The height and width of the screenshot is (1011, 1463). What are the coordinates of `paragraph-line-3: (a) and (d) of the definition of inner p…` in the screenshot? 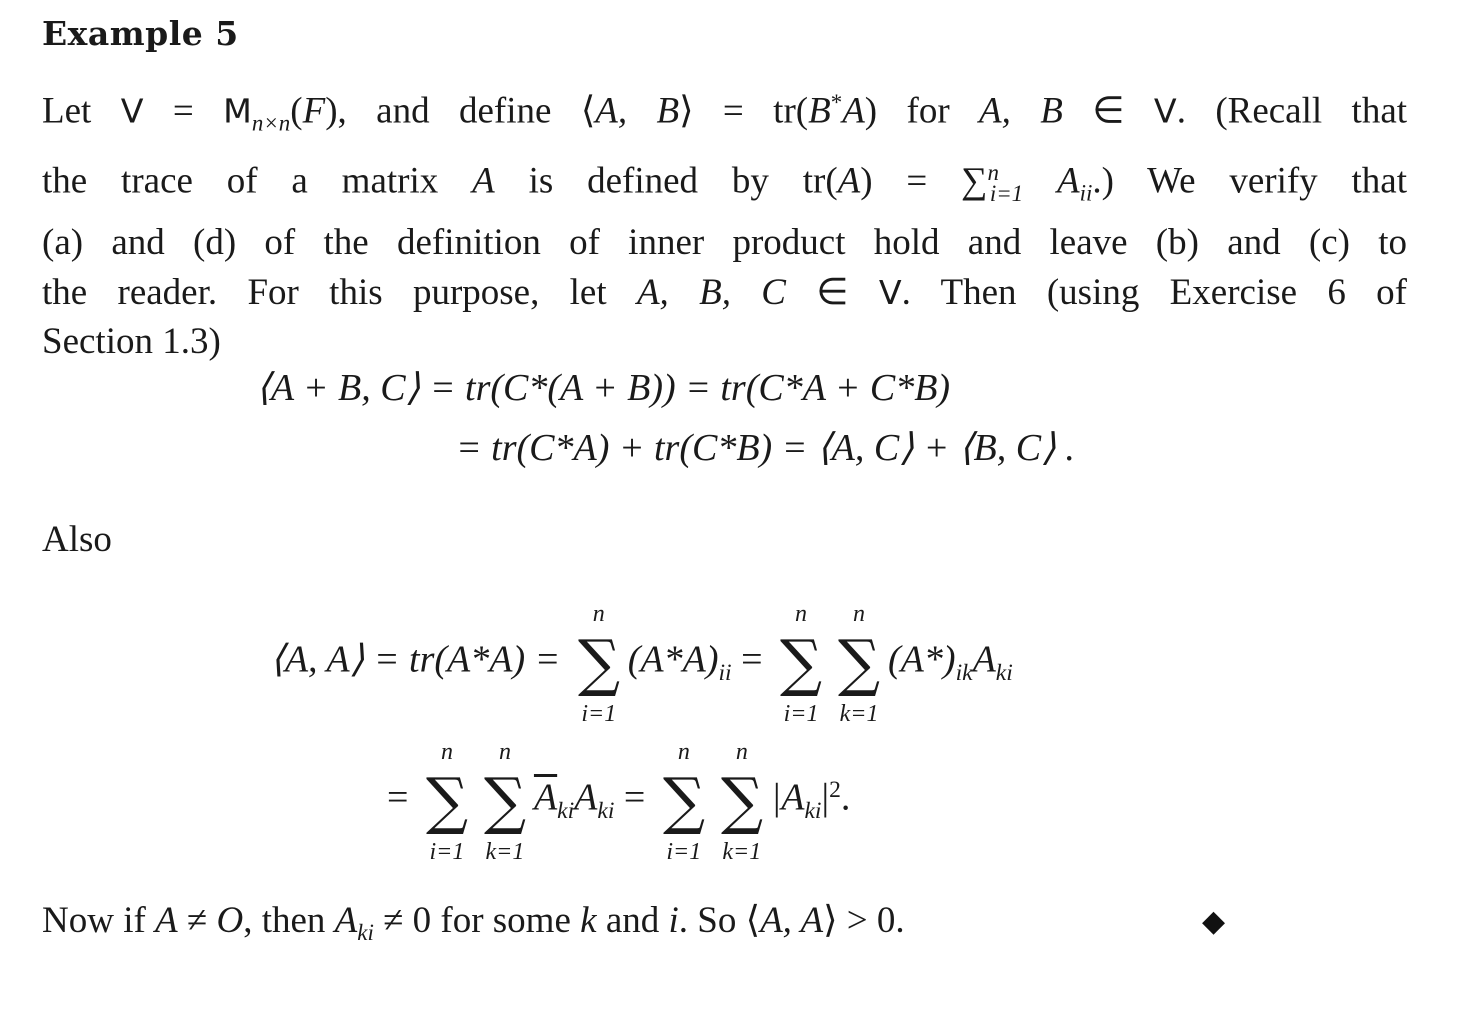 It's located at (724, 243).